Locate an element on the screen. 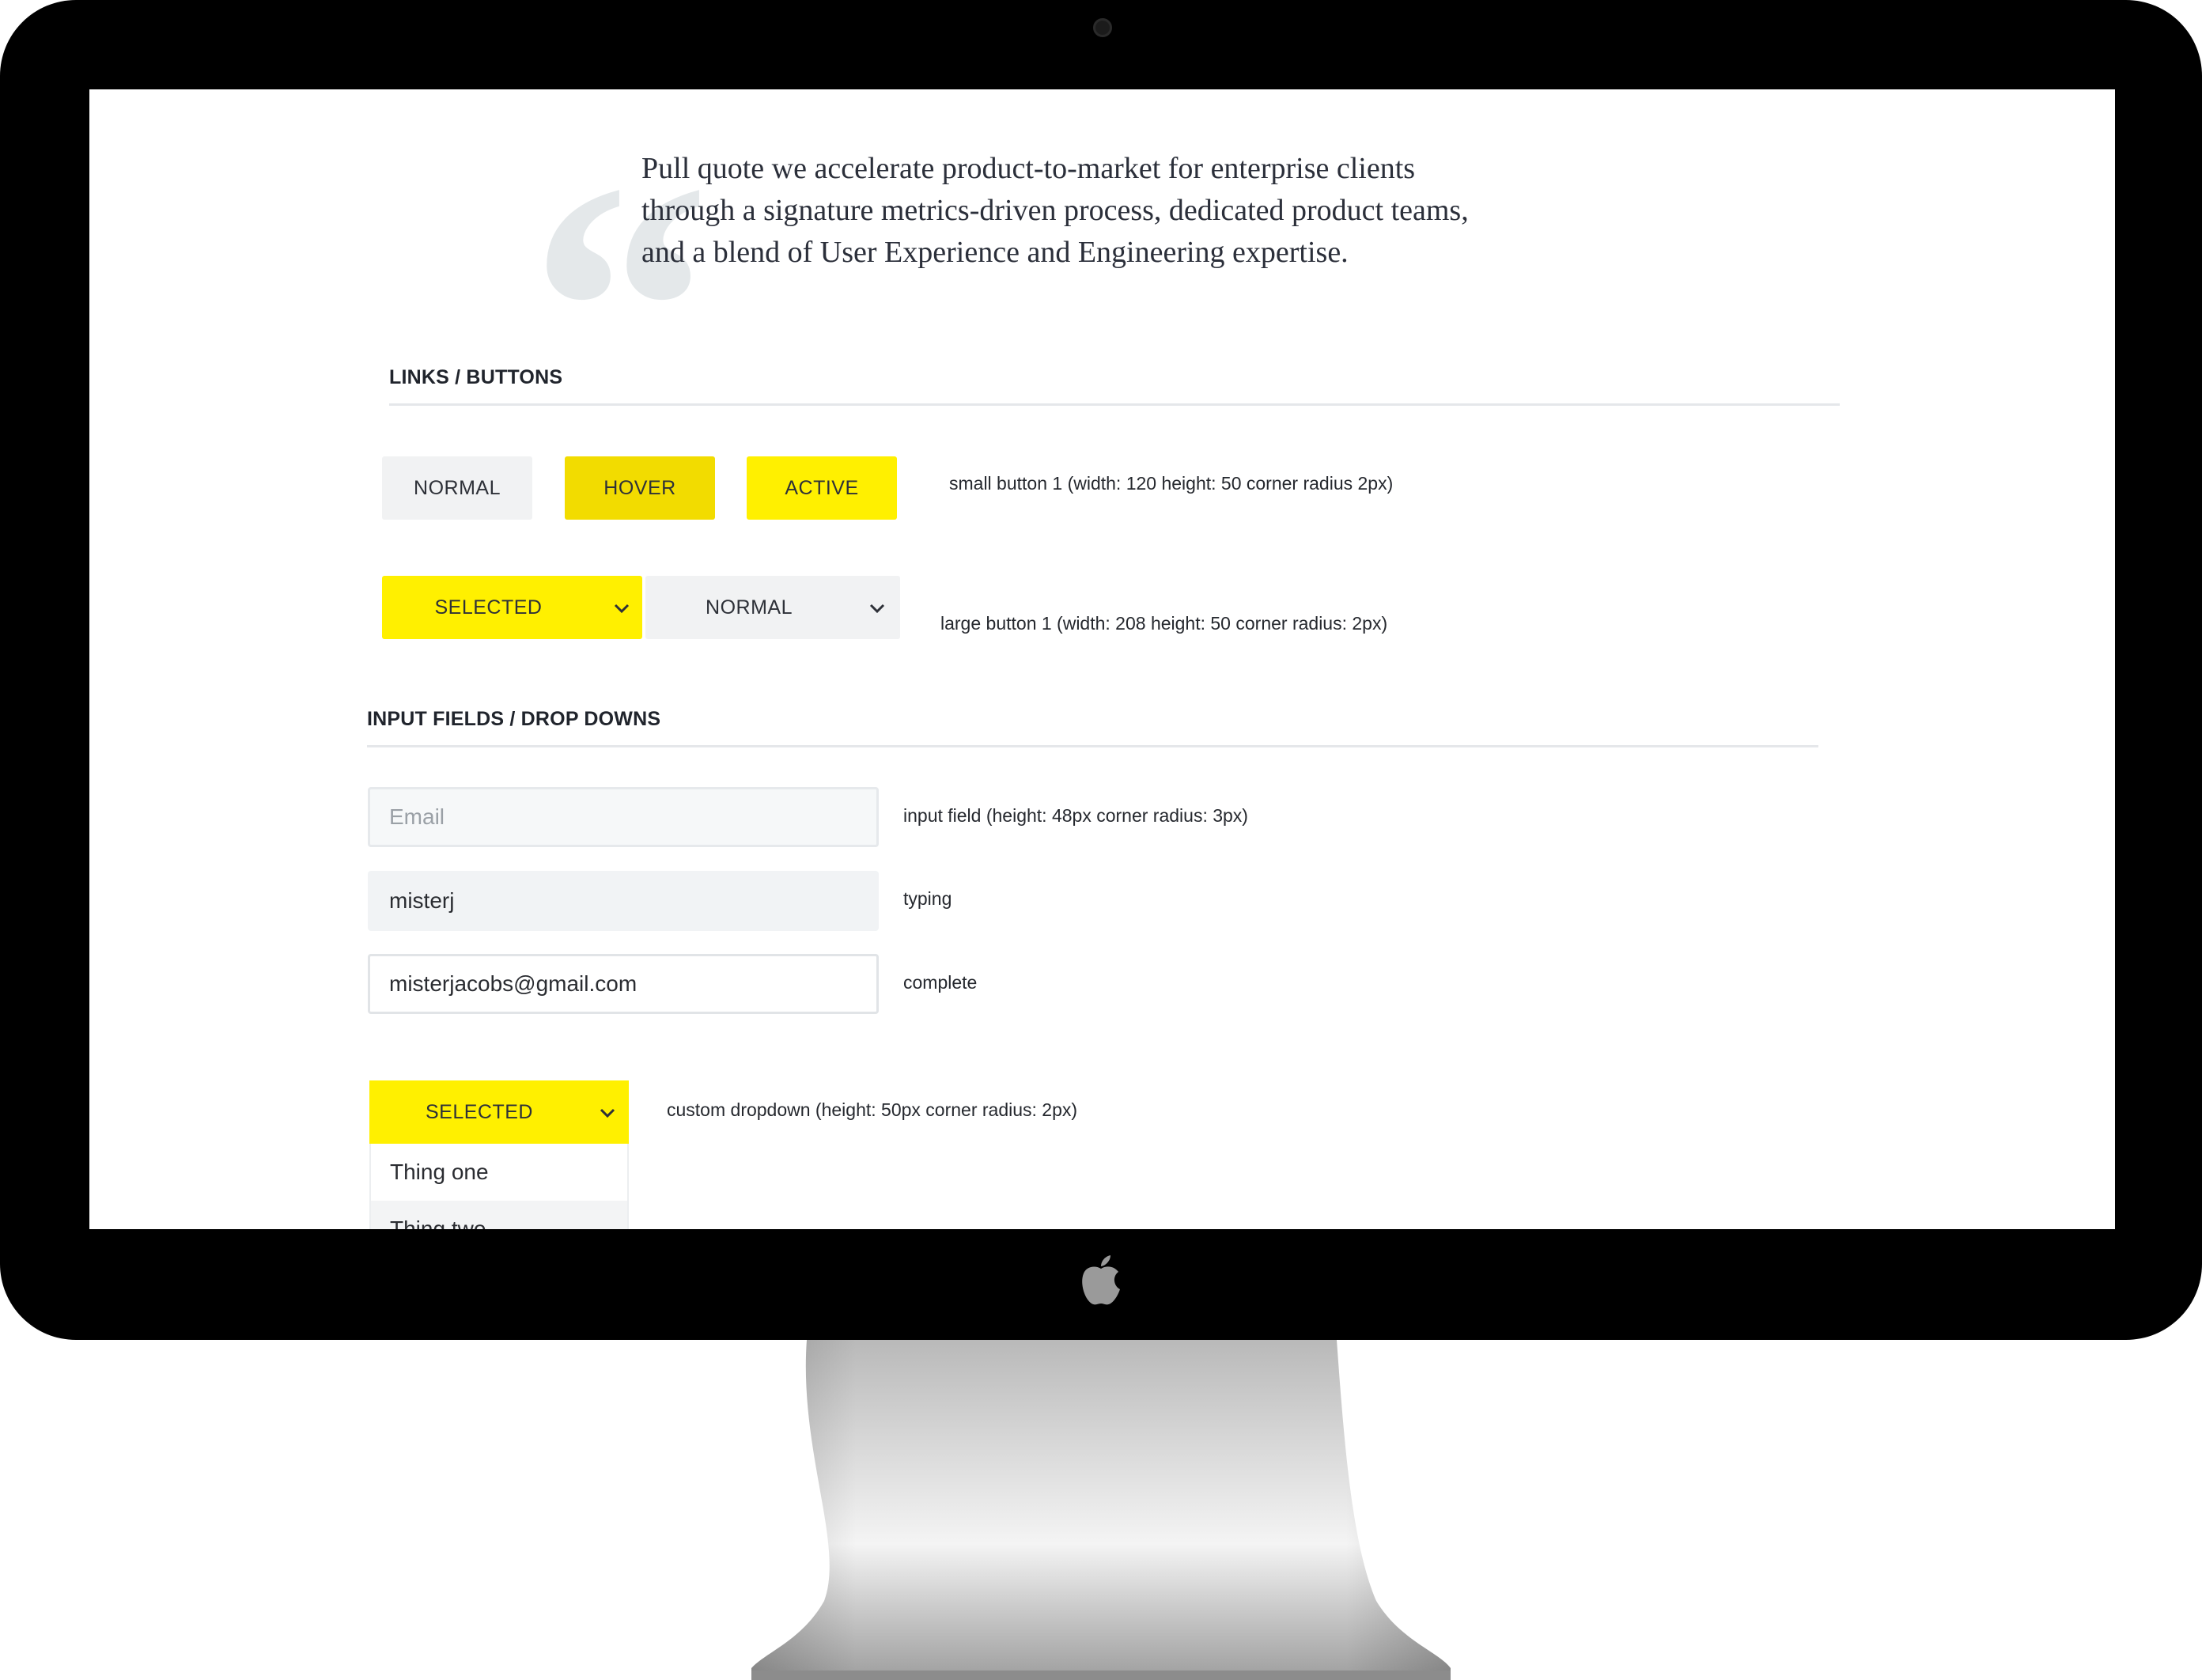 The width and height of the screenshot is (2202, 1680). dropdown-option: Thing two is located at coordinates (499, 1215).